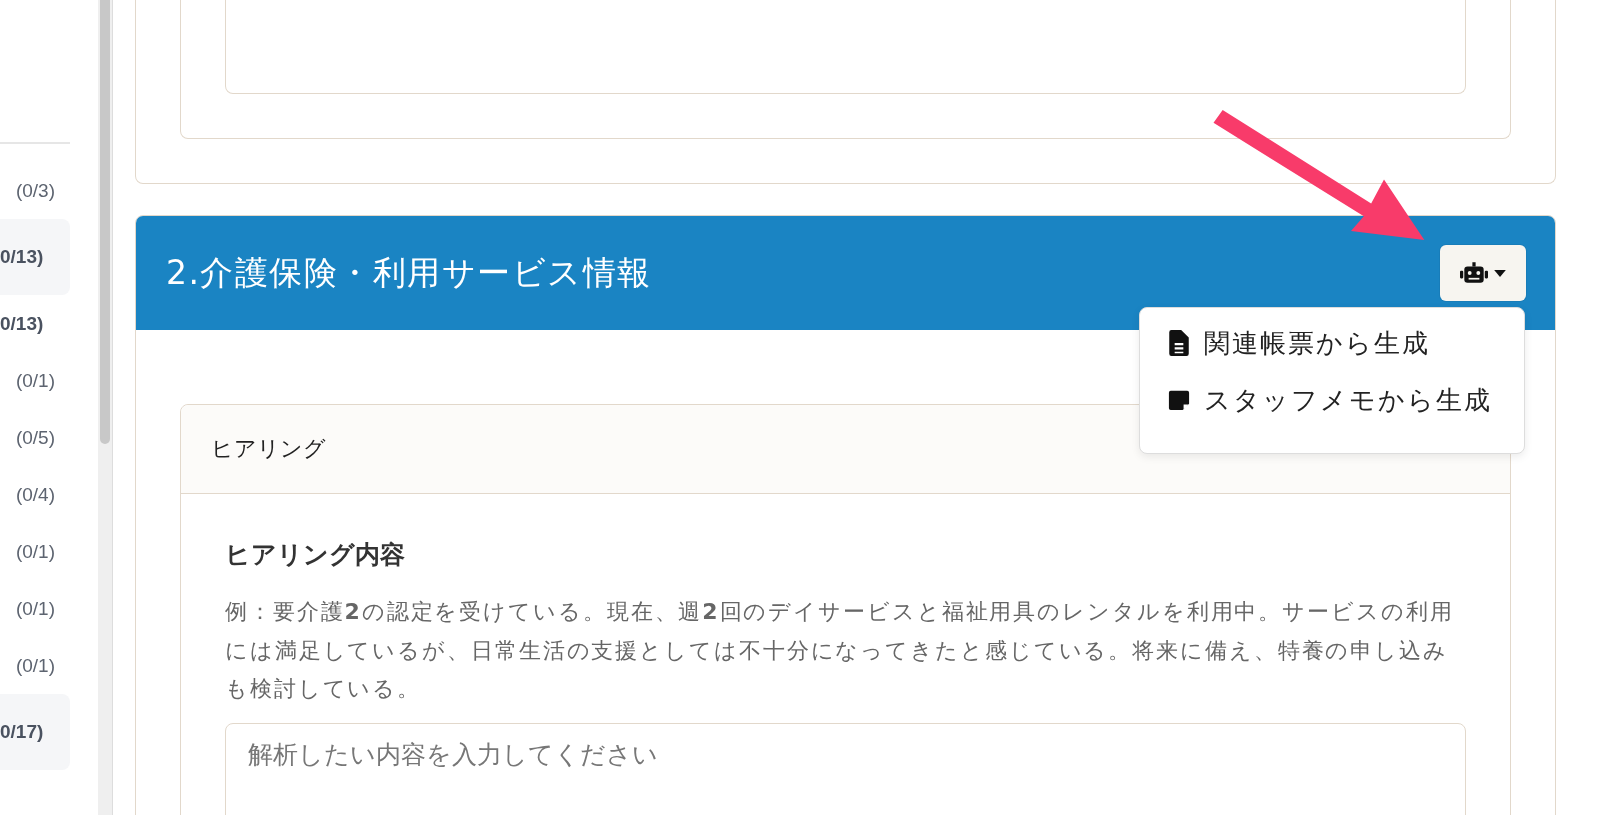  What do you see at coordinates (1346, 400) in the screenshot?
I see `menu-item: スタッフメモから生成` at bounding box center [1346, 400].